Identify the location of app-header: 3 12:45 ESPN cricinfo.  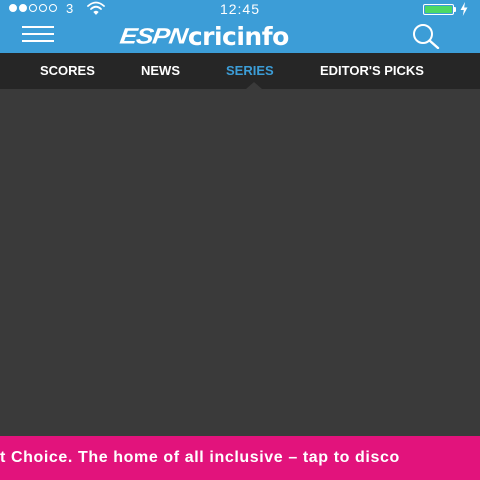
(240, 26).